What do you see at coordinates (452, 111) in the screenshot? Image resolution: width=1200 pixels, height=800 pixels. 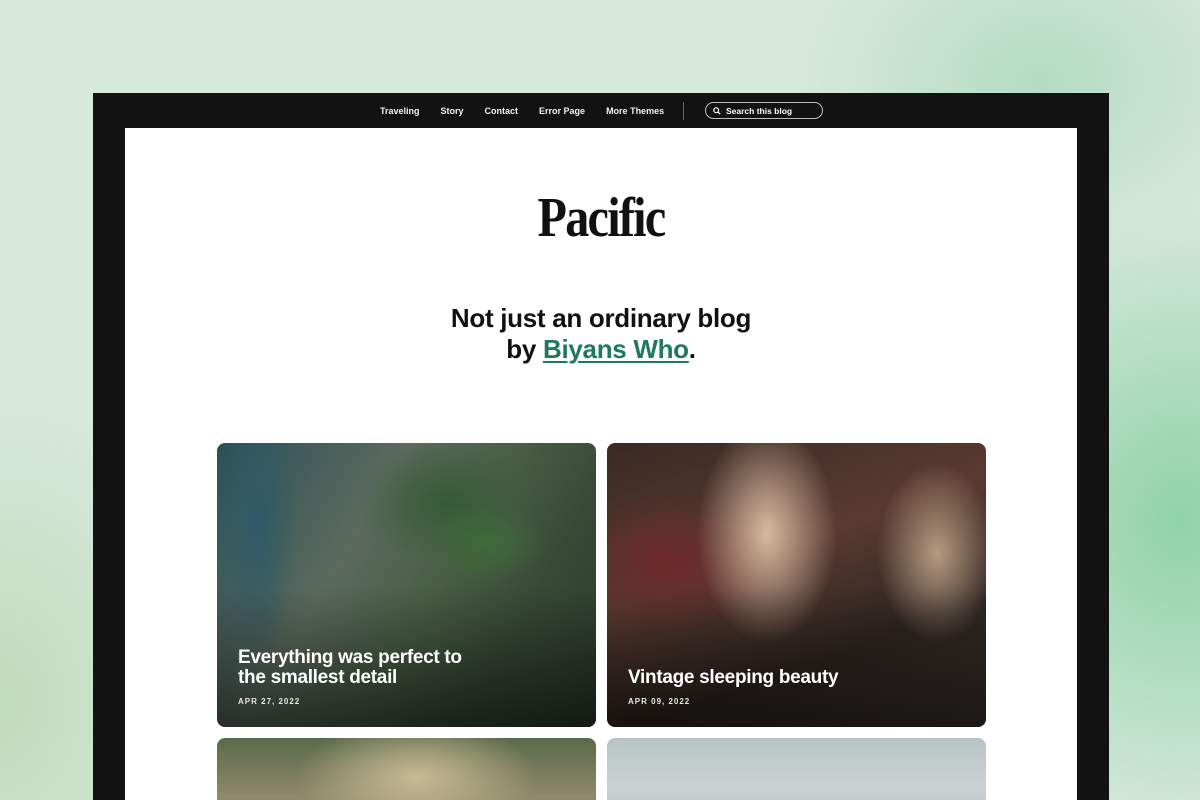 I see `nav-item-story: Story` at bounding box center [452, 111].